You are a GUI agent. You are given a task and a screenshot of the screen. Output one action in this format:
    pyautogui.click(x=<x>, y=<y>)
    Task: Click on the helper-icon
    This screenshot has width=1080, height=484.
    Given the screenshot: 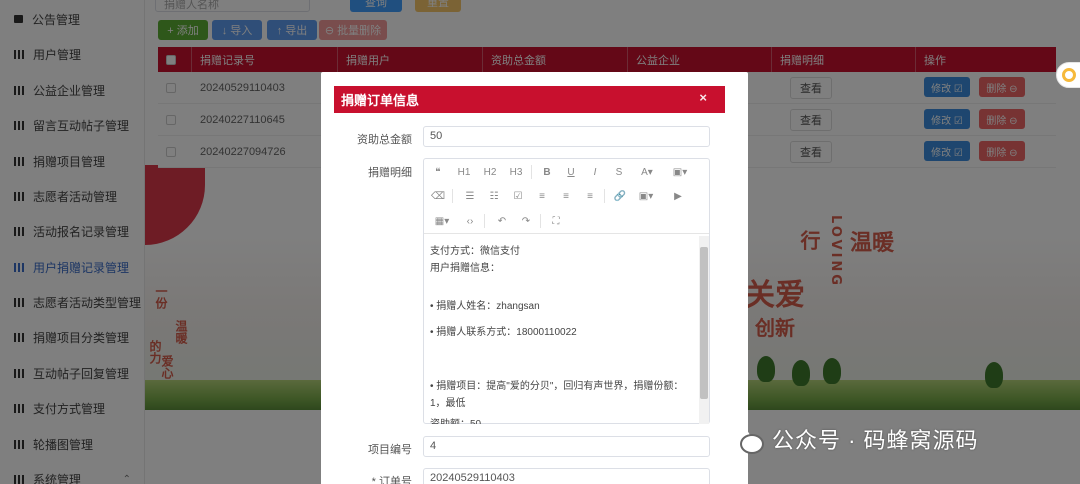 What is the action you would take?
    pyautogui.click(x=1069, y=75)
    